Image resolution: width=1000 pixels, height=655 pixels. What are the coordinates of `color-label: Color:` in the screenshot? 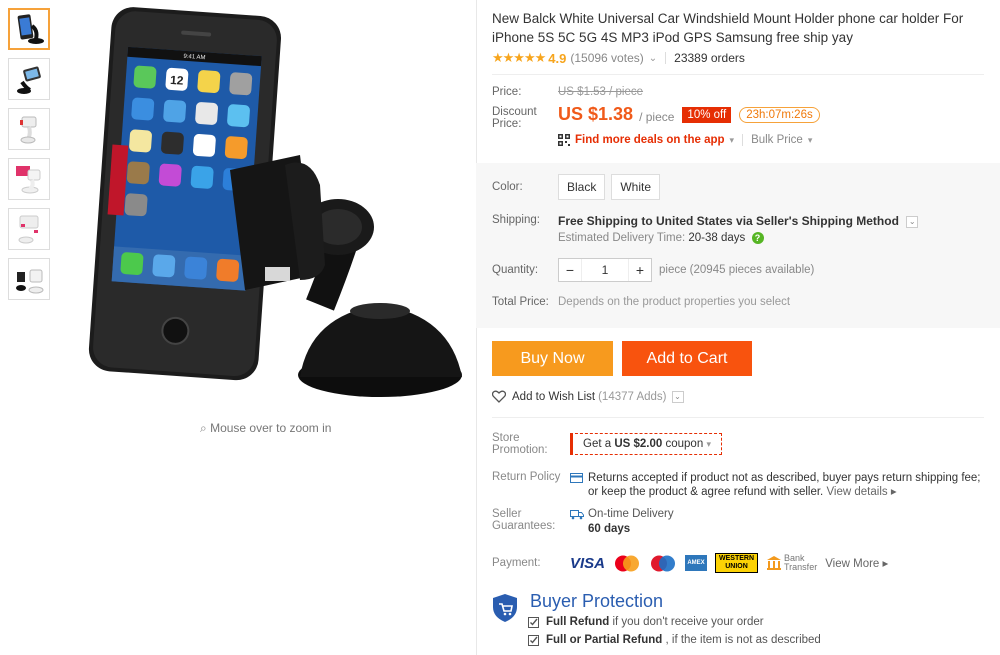 It's located at (507, 187).